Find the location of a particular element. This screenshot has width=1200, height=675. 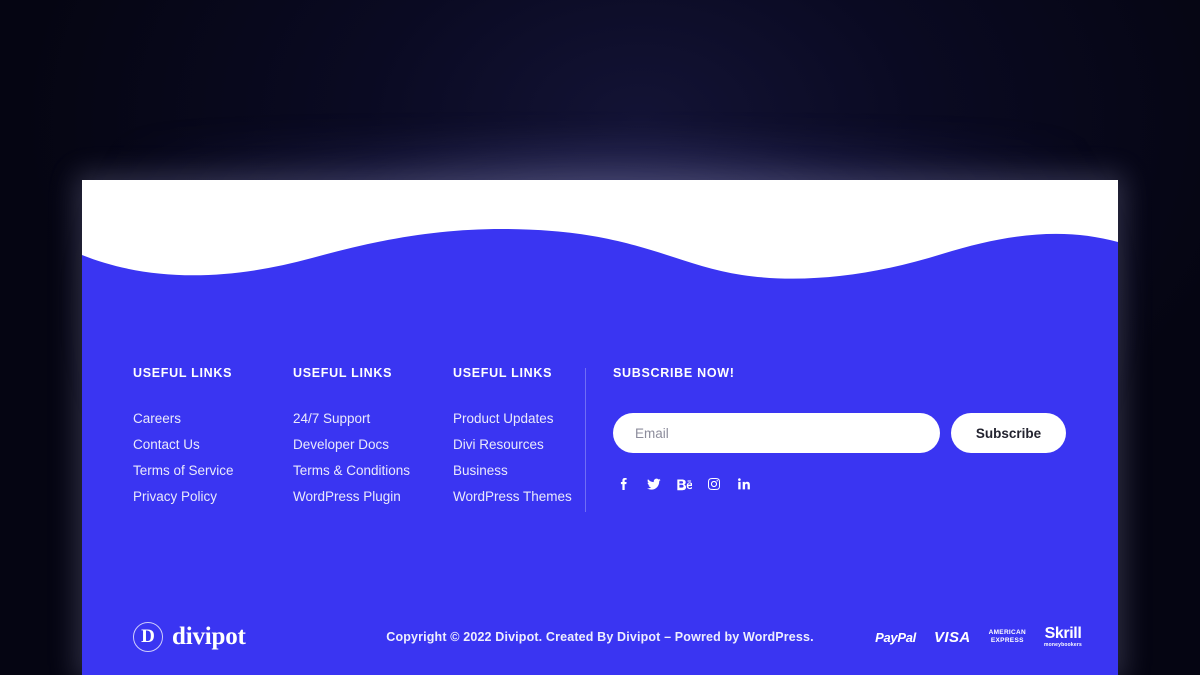

facebook-icon is located at coordinates (624, 484).